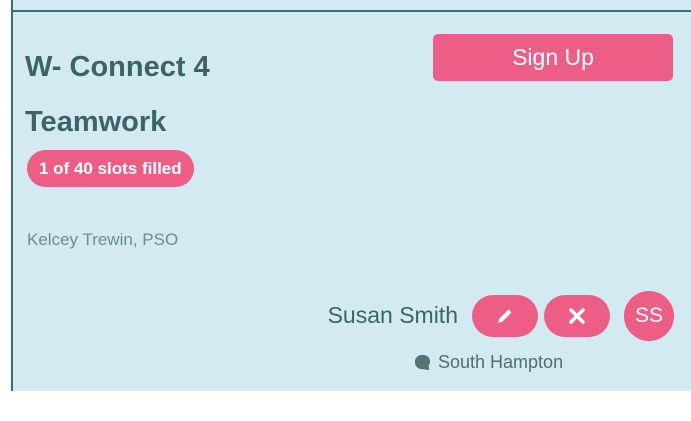  What do you see at coordinates (351, 11) in the screenshot?
I see `card-divider` at bounding box center [351, 11].